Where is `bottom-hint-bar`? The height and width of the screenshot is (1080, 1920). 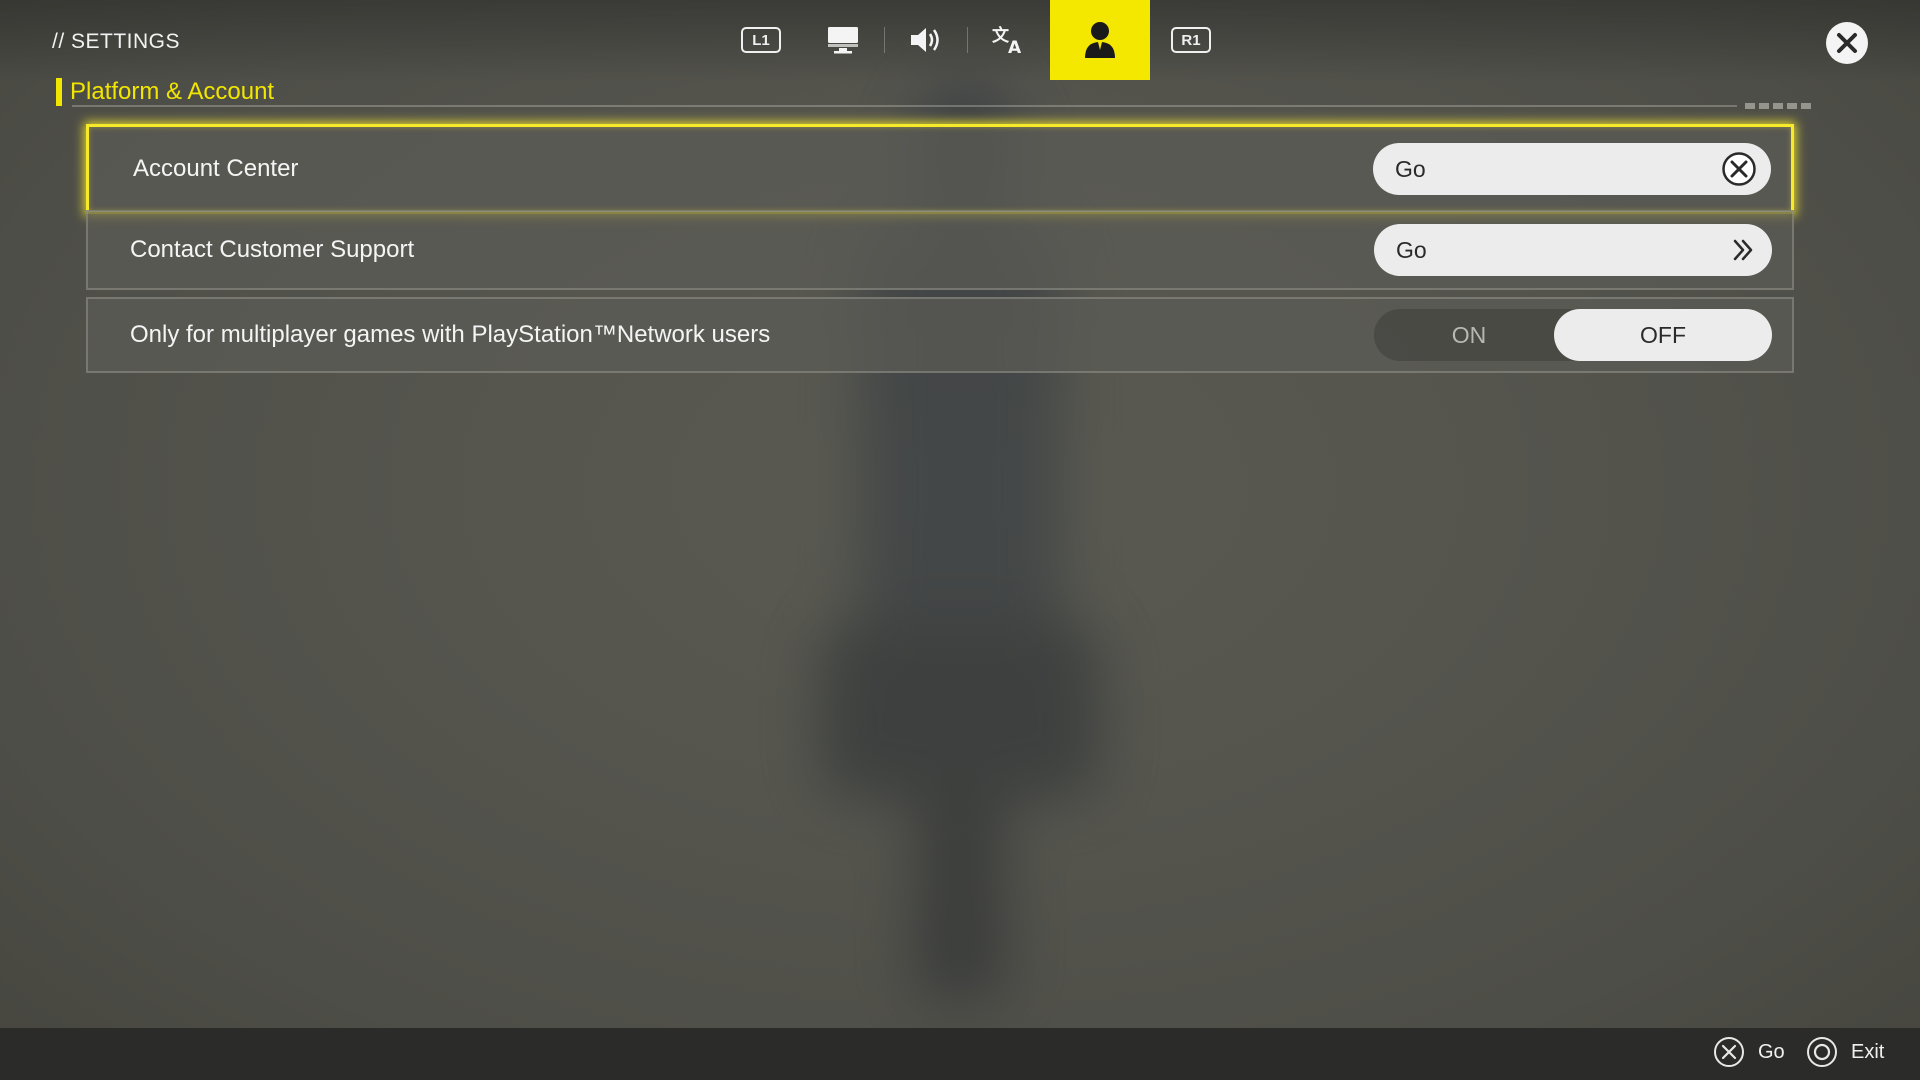
bottom-hint-bar is located at coordinates (960, 1054).